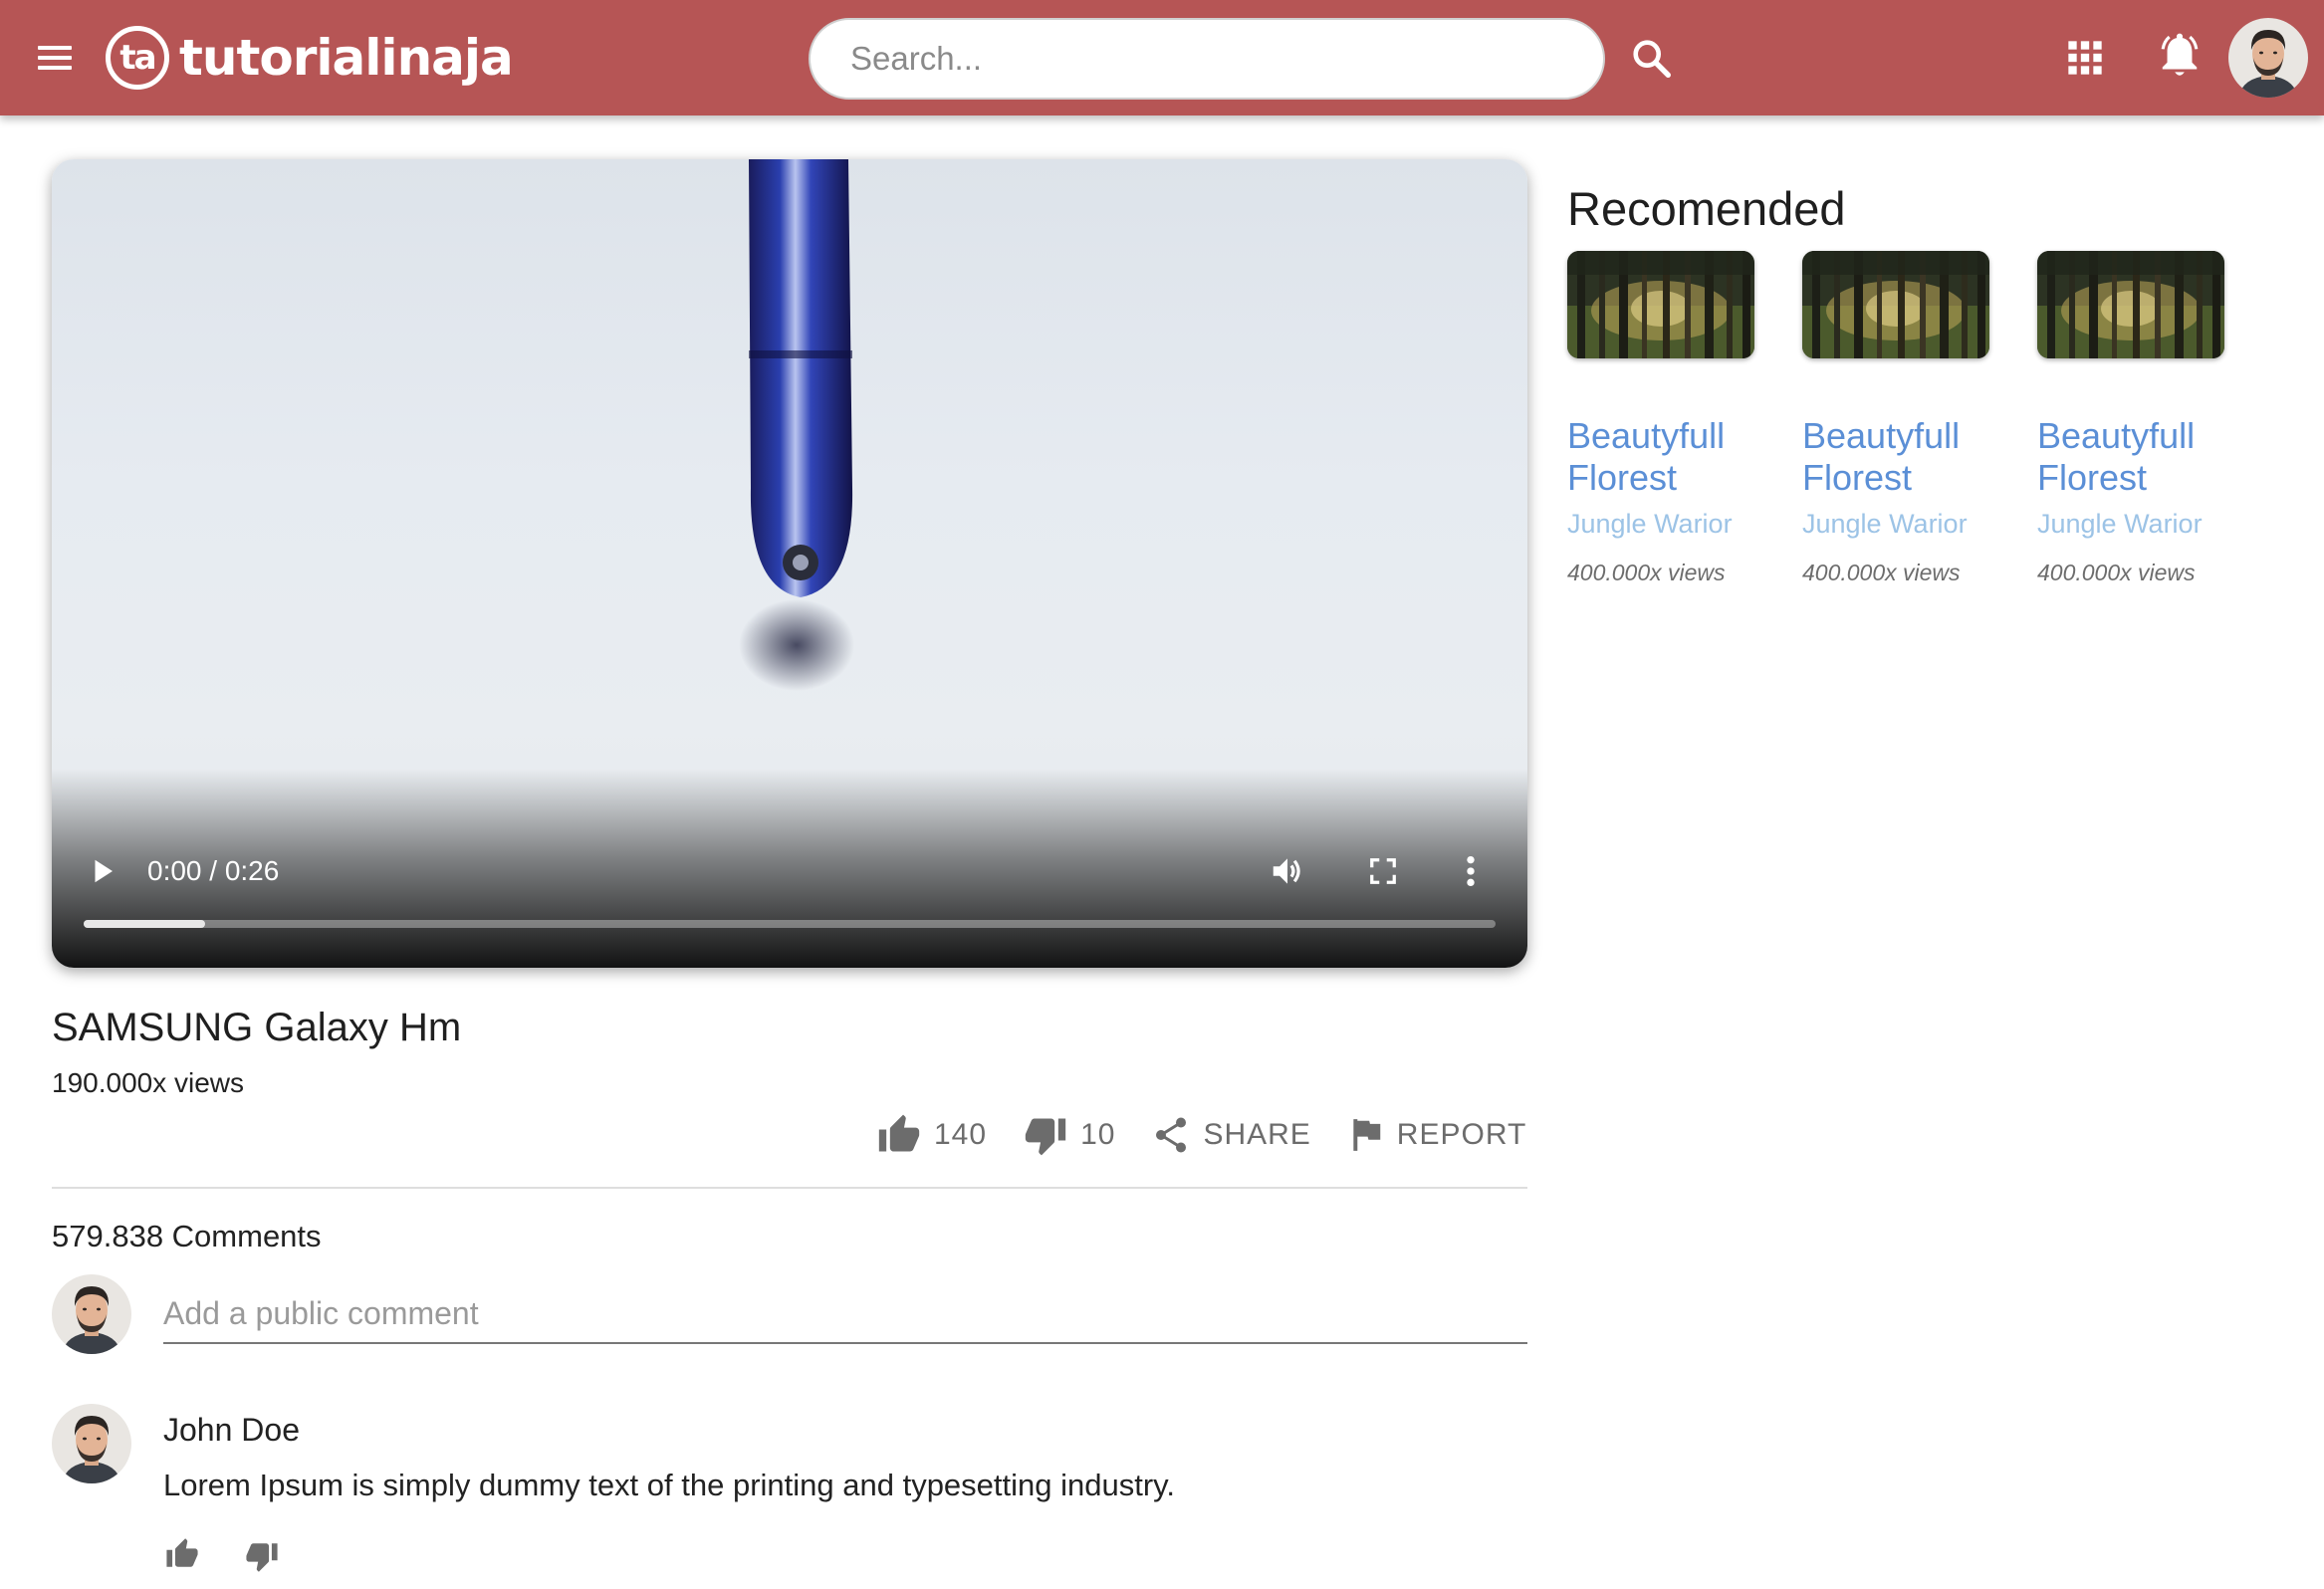  What do you see at coordinates (845, 1314) in the screenshot?
I see `comment-input` at bounding box center [845, 1314].